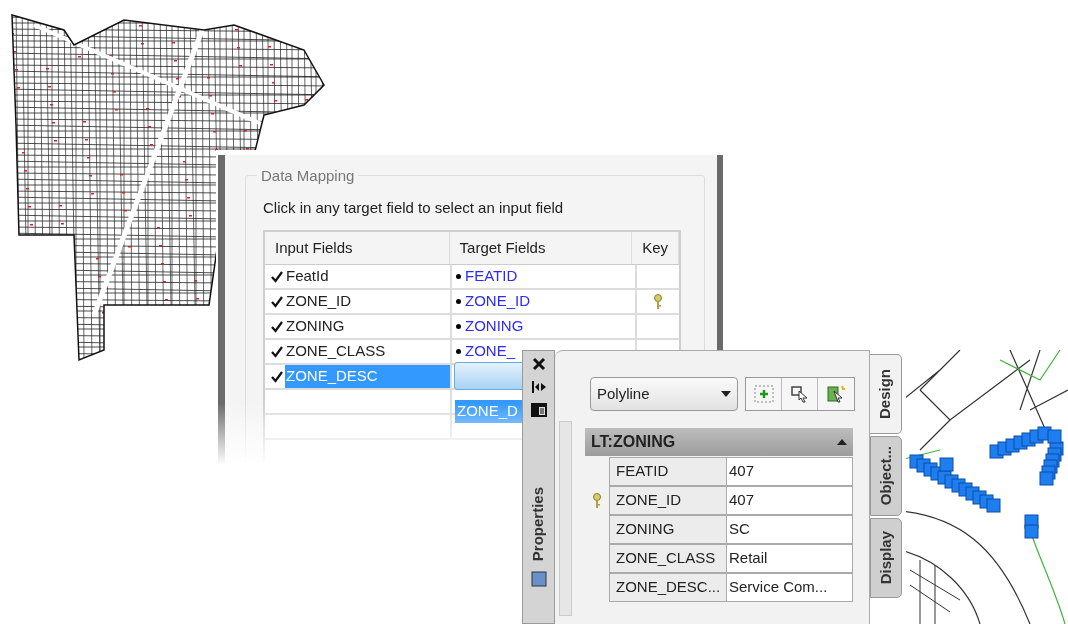 The width and height of the screenshot is (1068, 624). What do you see at coordinates (538, 387) in the screenshot?
I see `auto-hide-icon` at bounding box center [538, 387].